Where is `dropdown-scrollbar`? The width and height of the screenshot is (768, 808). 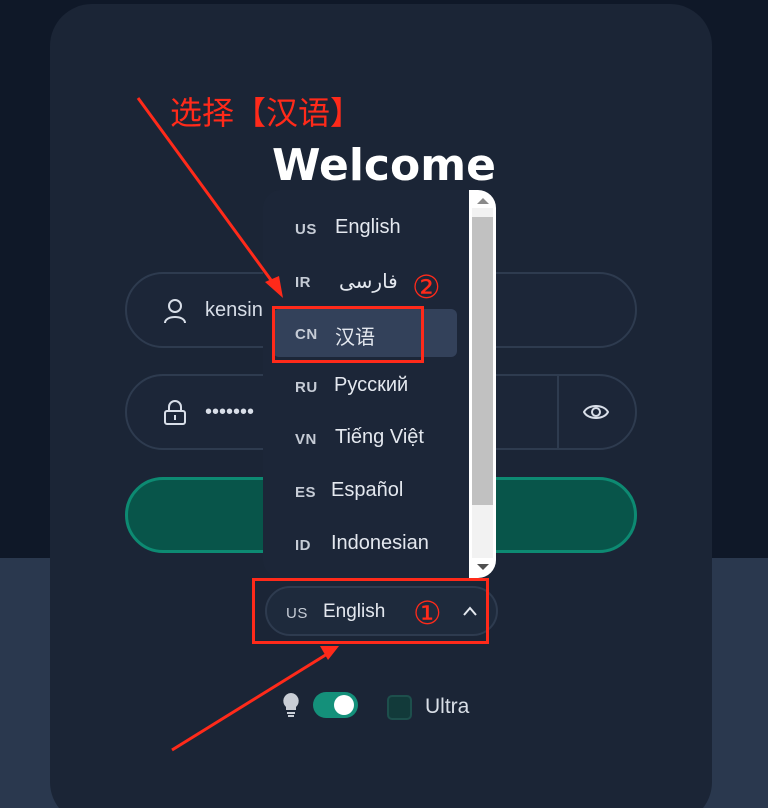
dropdown-scrollbar is located at coordinates (482, 384).